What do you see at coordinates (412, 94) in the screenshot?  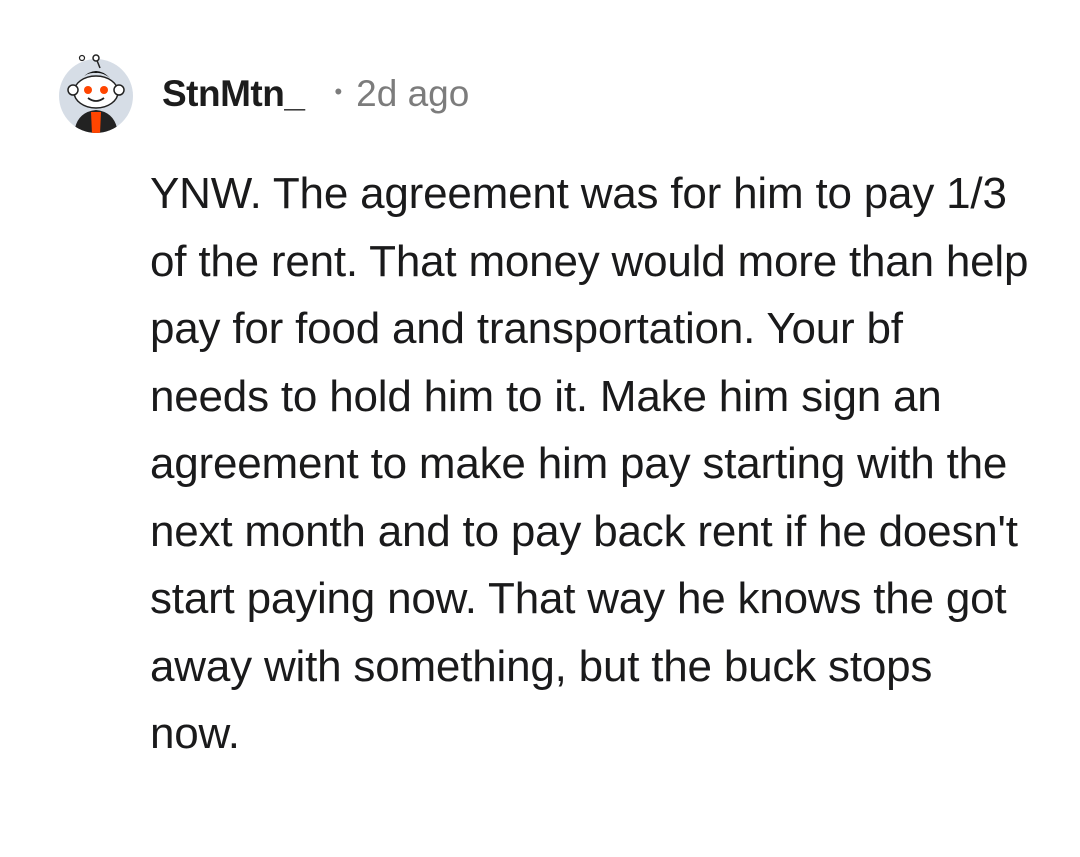 I see `comment-timestamp: 2d ago` at bounding box center [412, 94].